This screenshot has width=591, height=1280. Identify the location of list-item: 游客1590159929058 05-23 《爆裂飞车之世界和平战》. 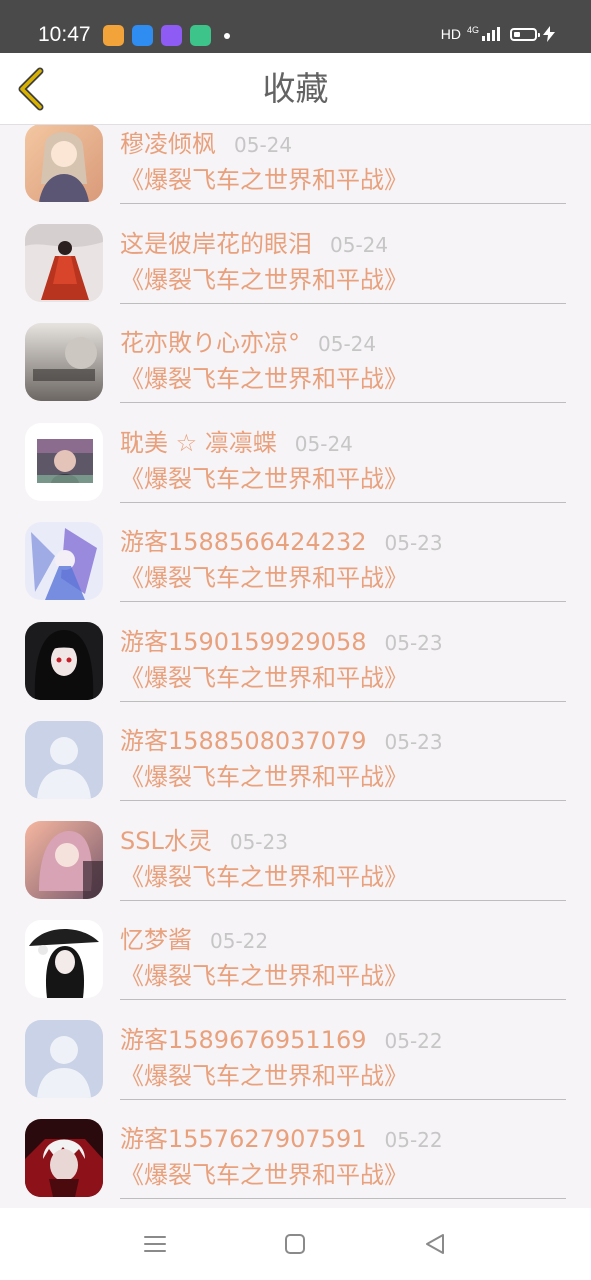
(295, 649).